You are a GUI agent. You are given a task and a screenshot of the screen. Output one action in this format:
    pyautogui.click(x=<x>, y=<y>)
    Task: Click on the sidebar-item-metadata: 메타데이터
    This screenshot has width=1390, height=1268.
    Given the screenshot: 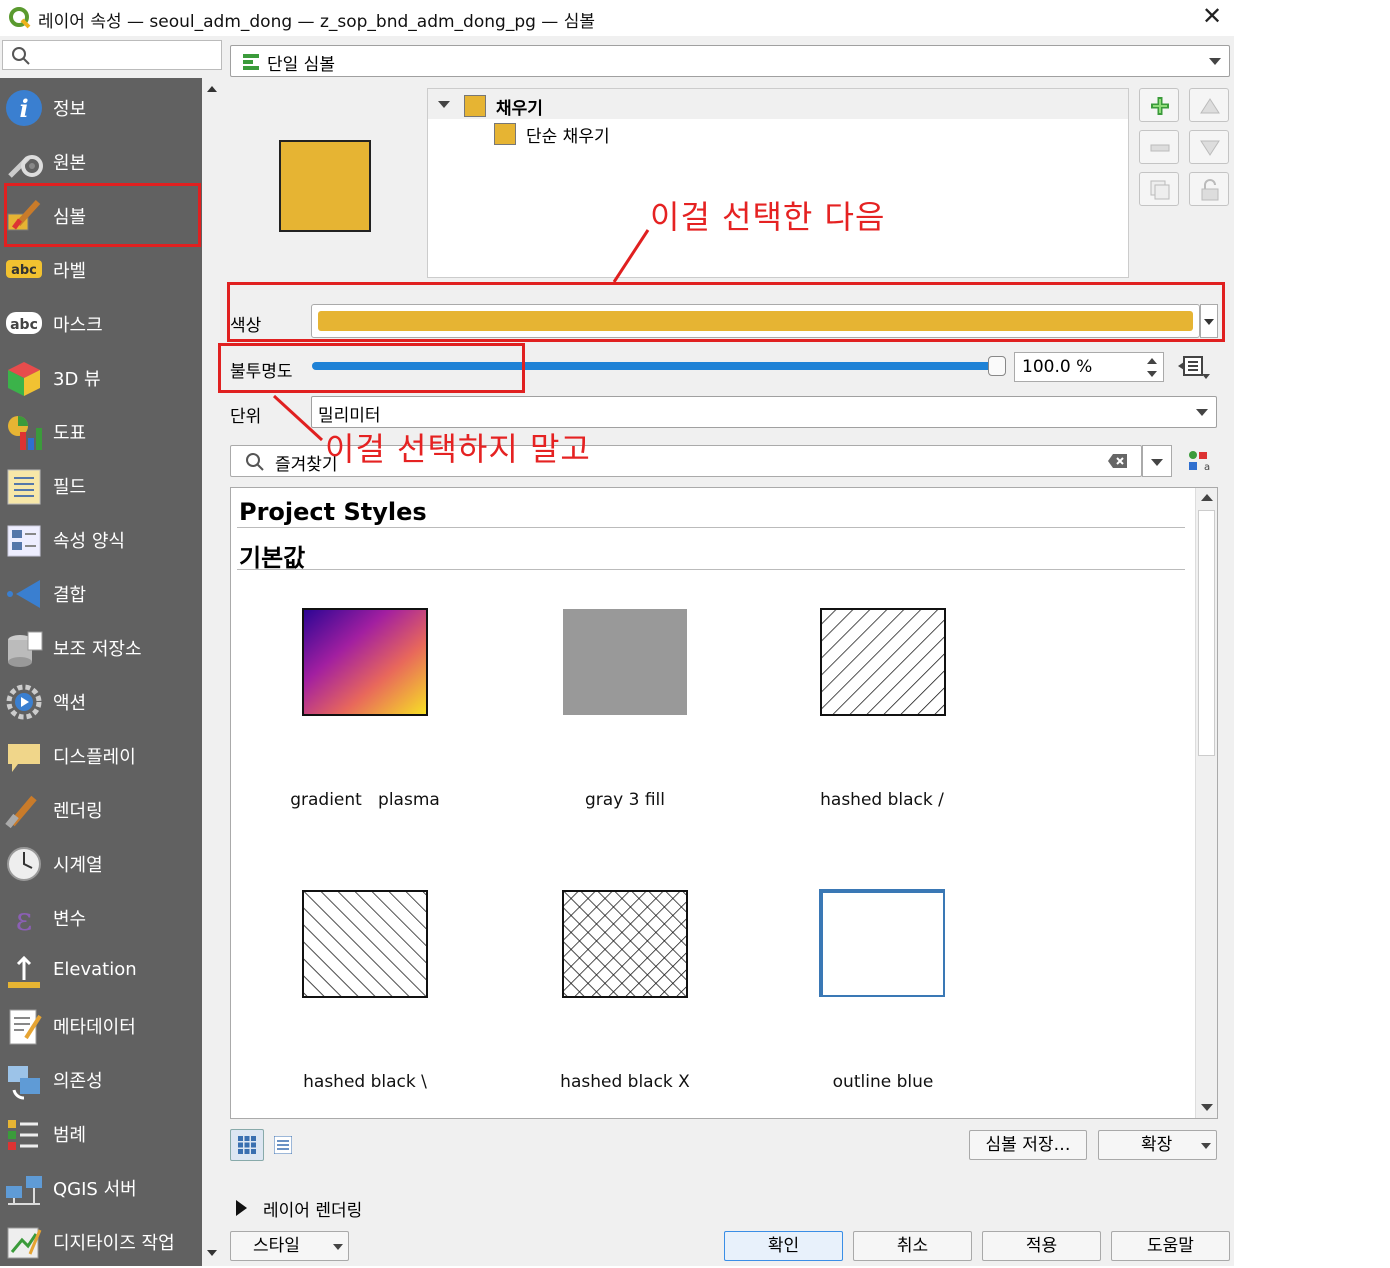 What is the action you would take?
    pyautogui.click(x=101, y=1025)
    